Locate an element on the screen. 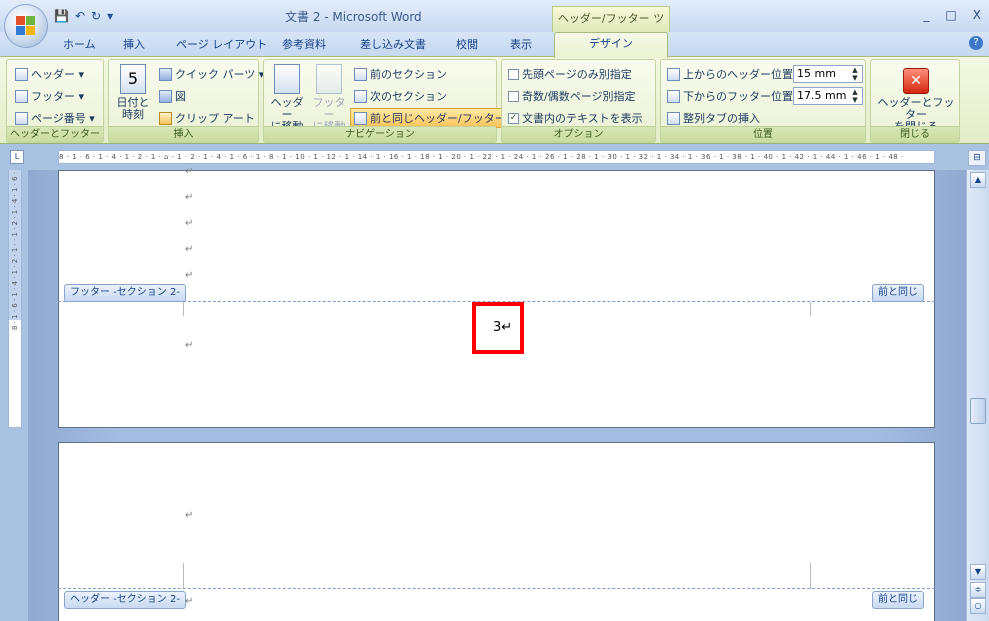 Image resolution: width=989 pixels, height=621 pixels. next-section-button: 次のセクション is located at coordinates (400, 96).